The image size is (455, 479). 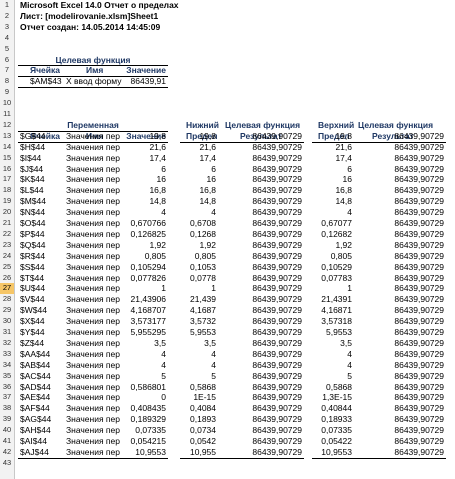 I want to click on var-lower-limit: 0,0542, so click(x=198, y=441).